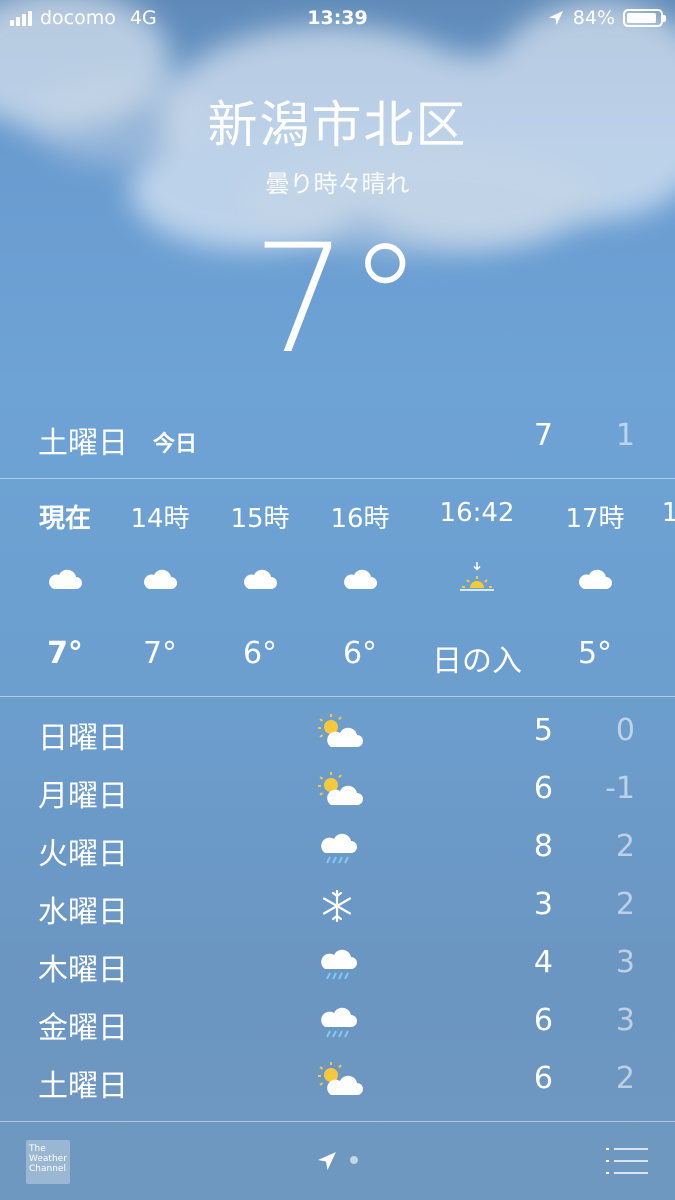  I want to click on status-bar: docomo 4G 13:39 84%, so click(337, 19).